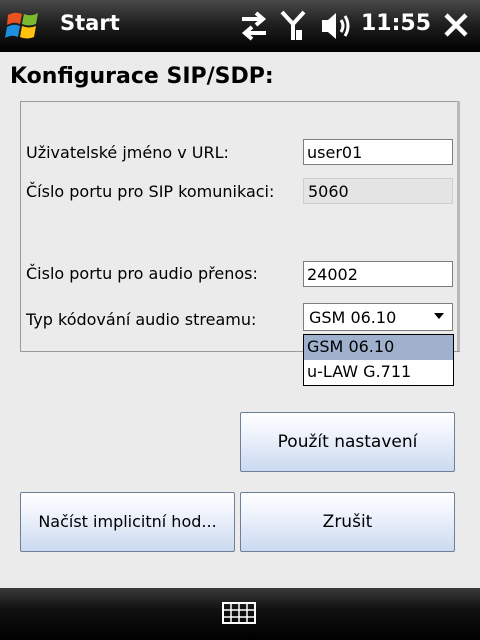  I want to click on connectivity-icon, so click(254, 26).